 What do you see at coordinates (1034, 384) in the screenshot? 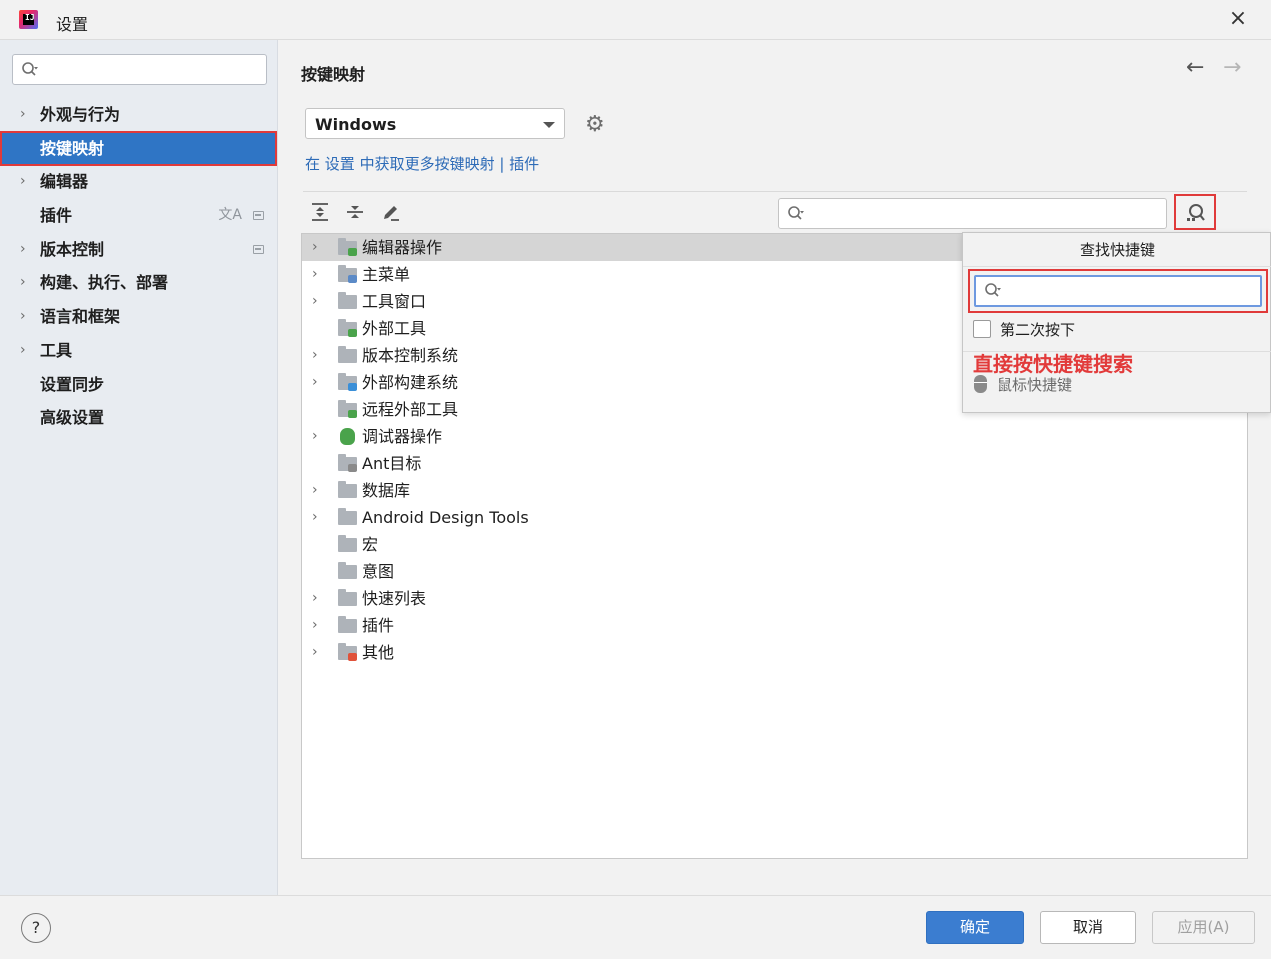
I see `mouse-shortcut-label: 鼠标快捷键` at bounding box center [1034, 384].